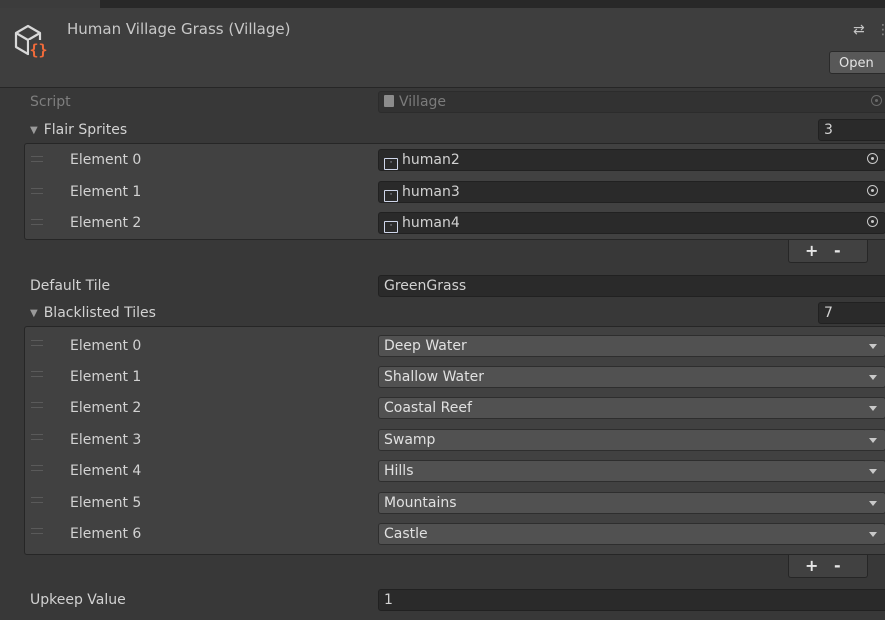 The image size is (885, 620). Describe the element at coordinates (179, 29) in the screenshot. I see `asset-title: Human Village Grass (Village)` at that location.